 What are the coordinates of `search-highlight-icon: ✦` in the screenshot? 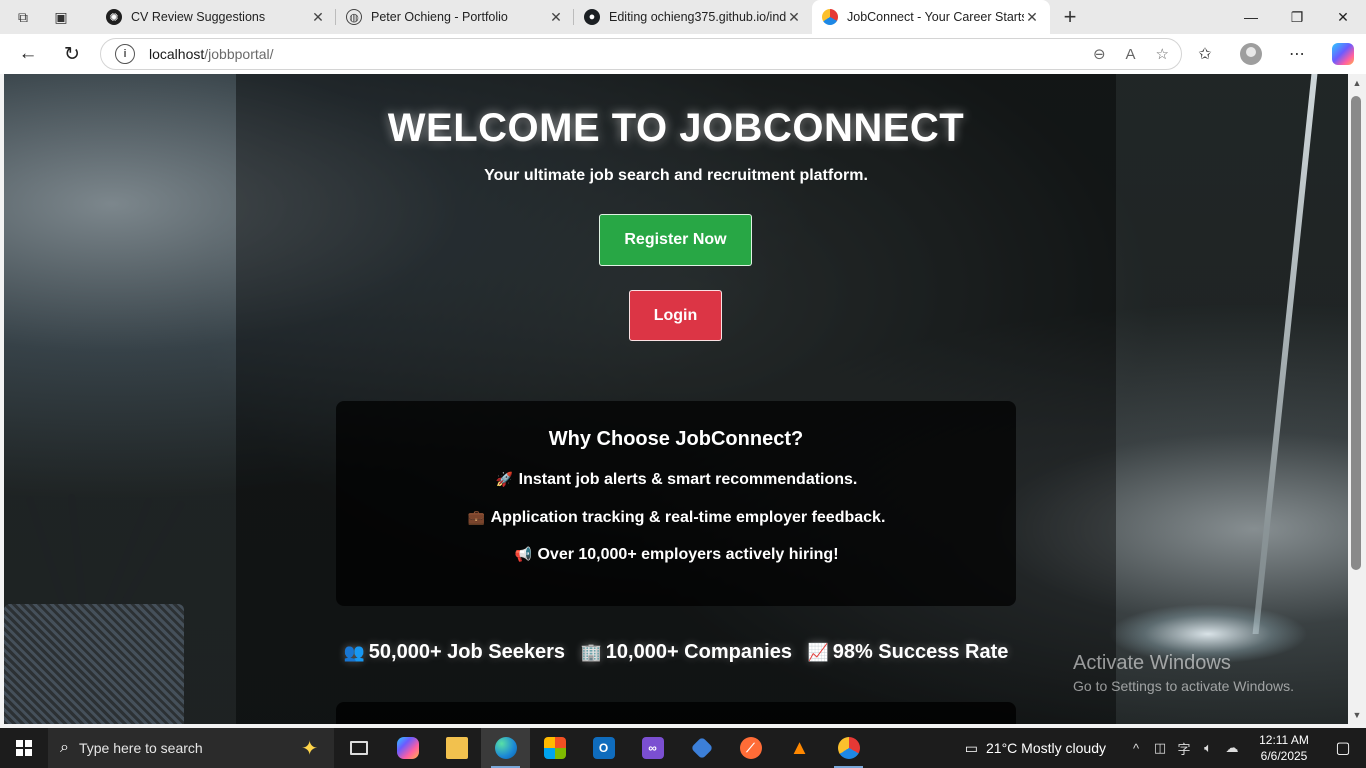 It's located at (309, 748).